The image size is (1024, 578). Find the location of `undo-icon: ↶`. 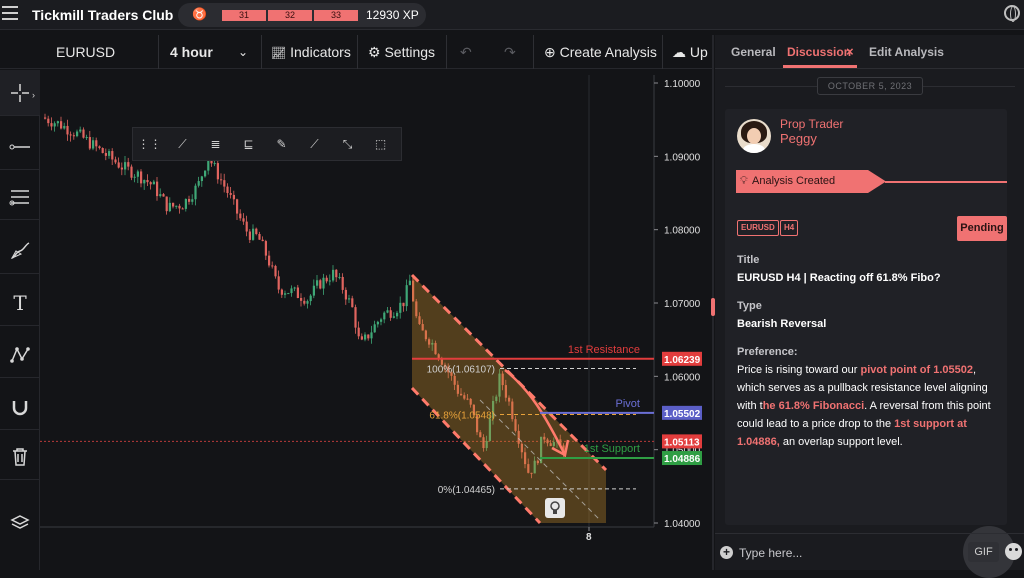

undo-icon: ↶ is located at coordinates (466, 52).